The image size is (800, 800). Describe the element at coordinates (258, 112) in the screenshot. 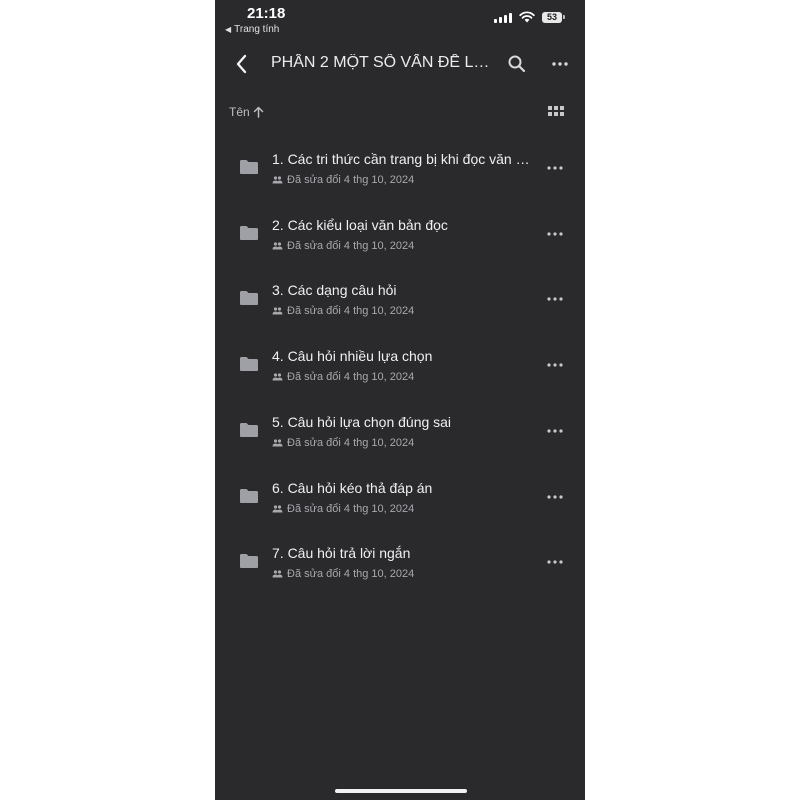

I see `arrow-up-icon` at that location.